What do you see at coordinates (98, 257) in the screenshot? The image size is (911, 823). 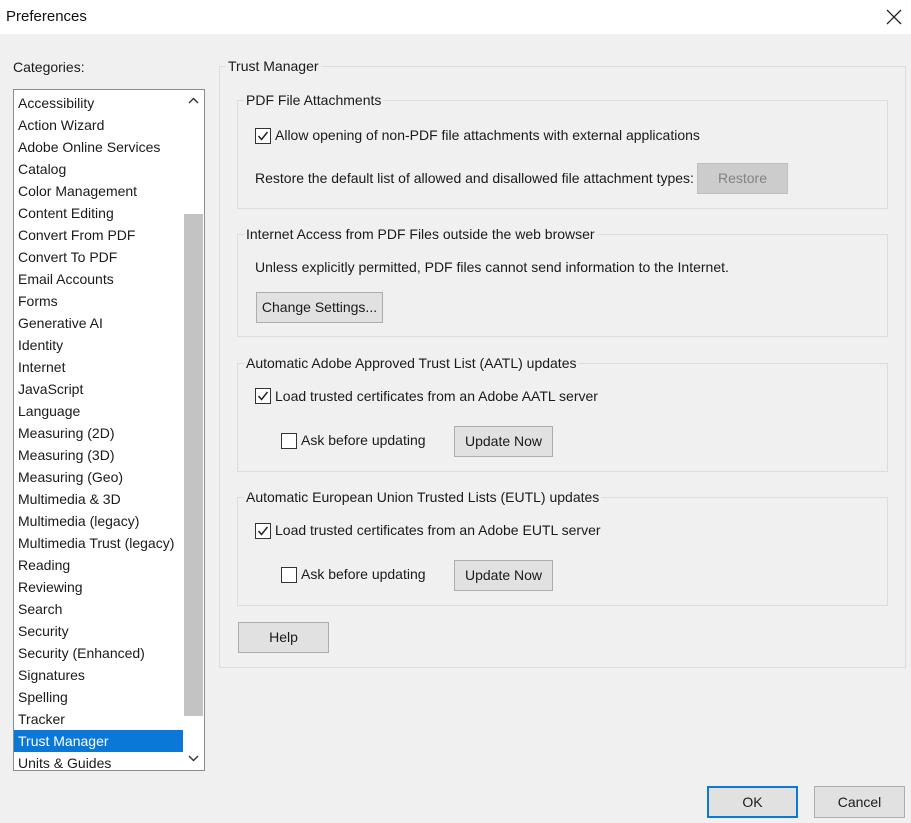 I see `list-item: Convert To PDF` at bounding box center [98, 257].